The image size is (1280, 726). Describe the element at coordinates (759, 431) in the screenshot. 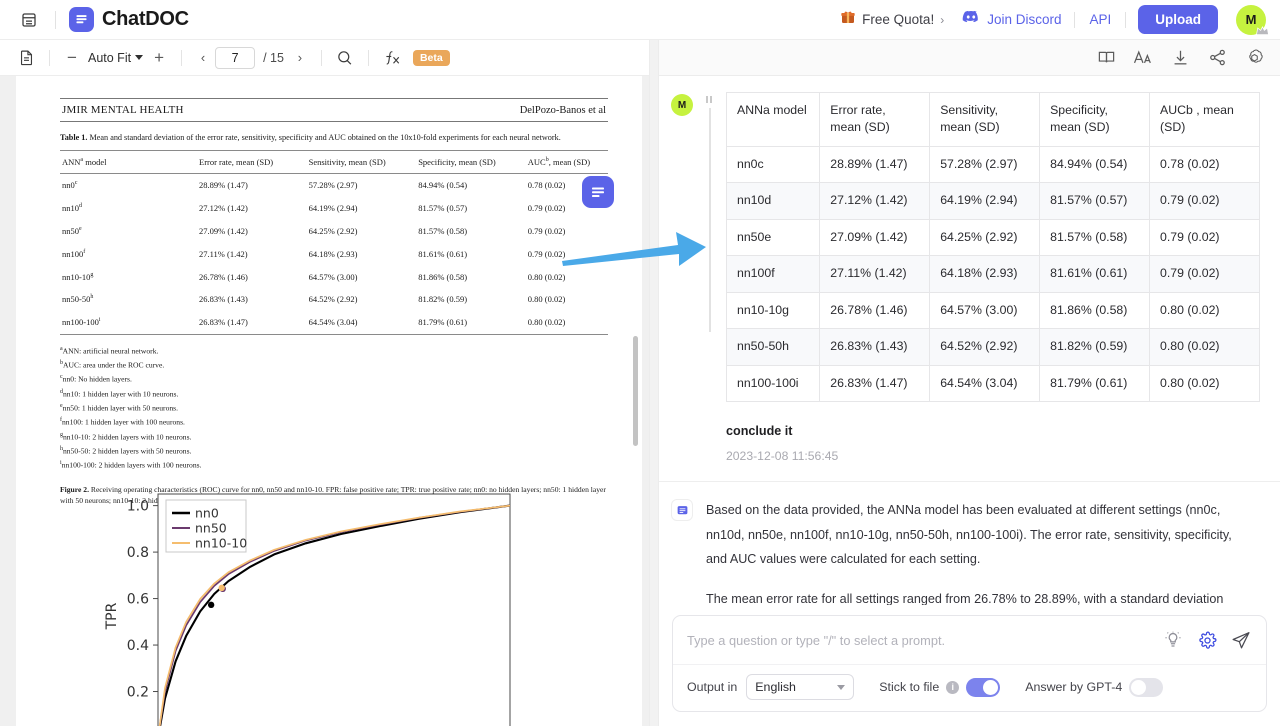

I see `user-question-text: conclude it` at that location.